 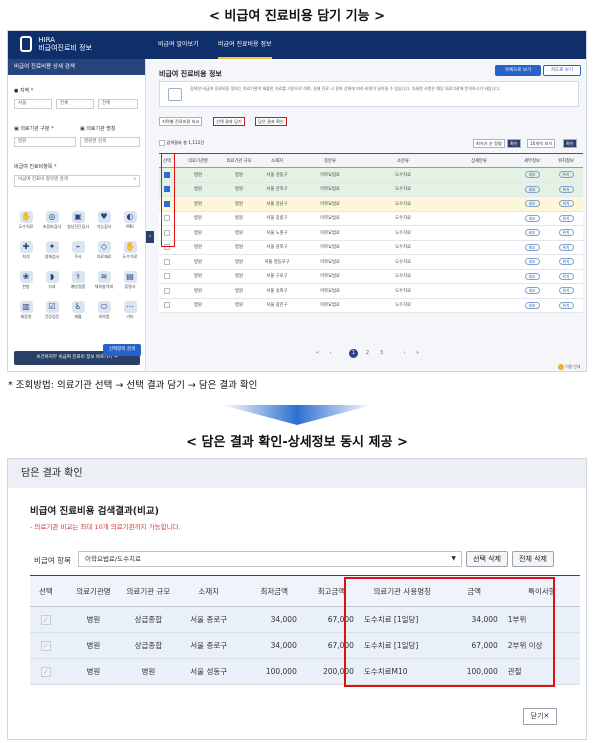 I want to click on view-saved-button: 담은 결과 확인, so click(x=271, y=121).